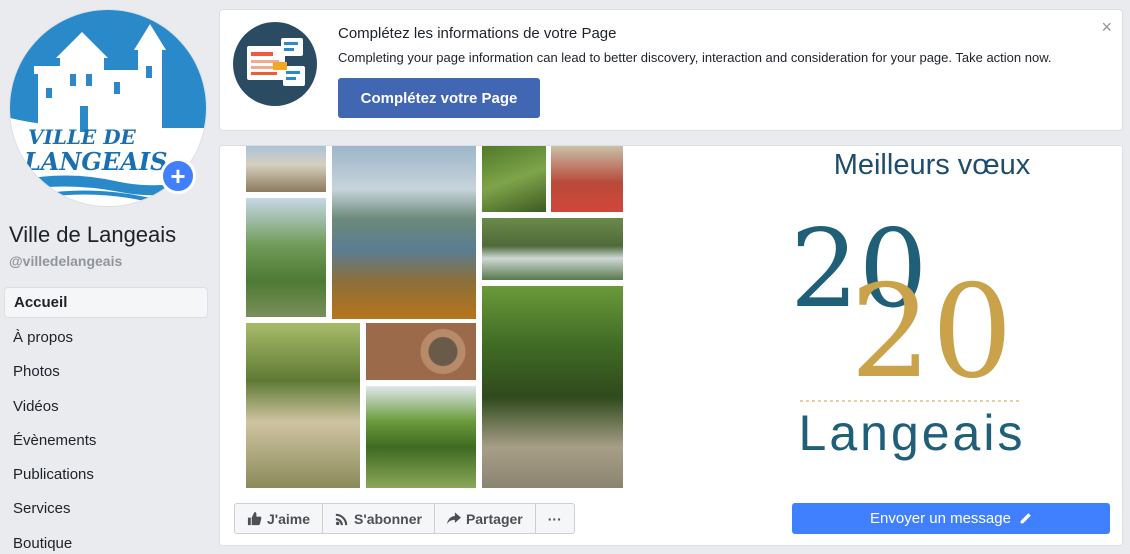 Image resolution: width=1130 pixels, height=554 pixels. I want to click on complete-page-button: Complétez votre Page, so click(439, 98).